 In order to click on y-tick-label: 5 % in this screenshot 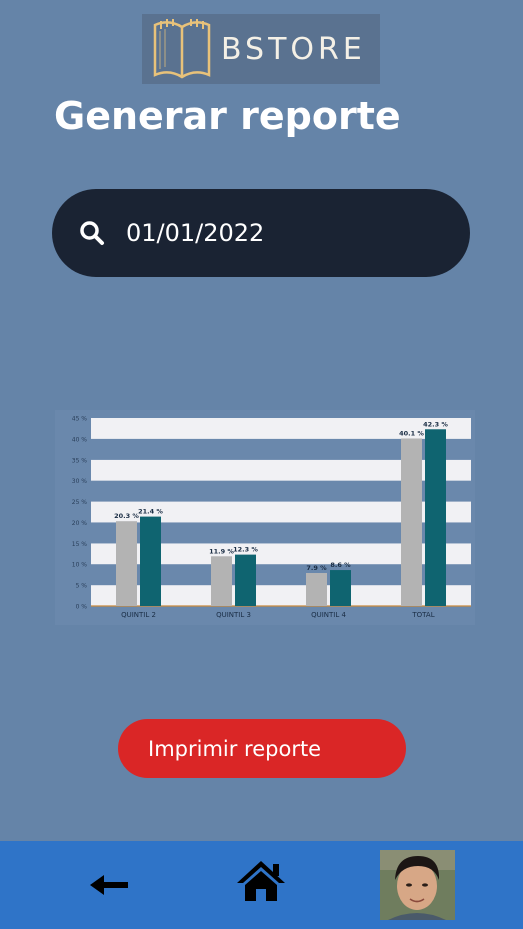, I will do `click(82, 586)`.